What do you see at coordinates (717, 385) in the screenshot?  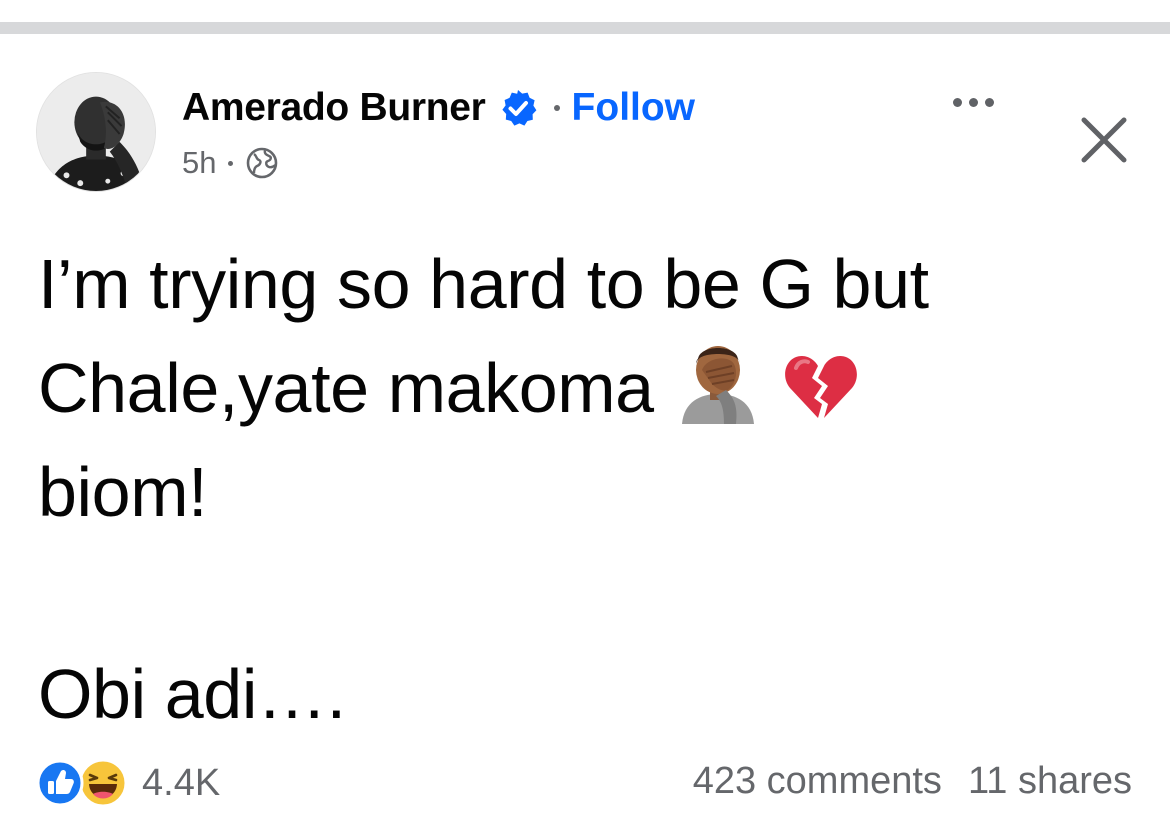 I see `person-facepalming-emoji-icon` at bounding box center [717, 385].